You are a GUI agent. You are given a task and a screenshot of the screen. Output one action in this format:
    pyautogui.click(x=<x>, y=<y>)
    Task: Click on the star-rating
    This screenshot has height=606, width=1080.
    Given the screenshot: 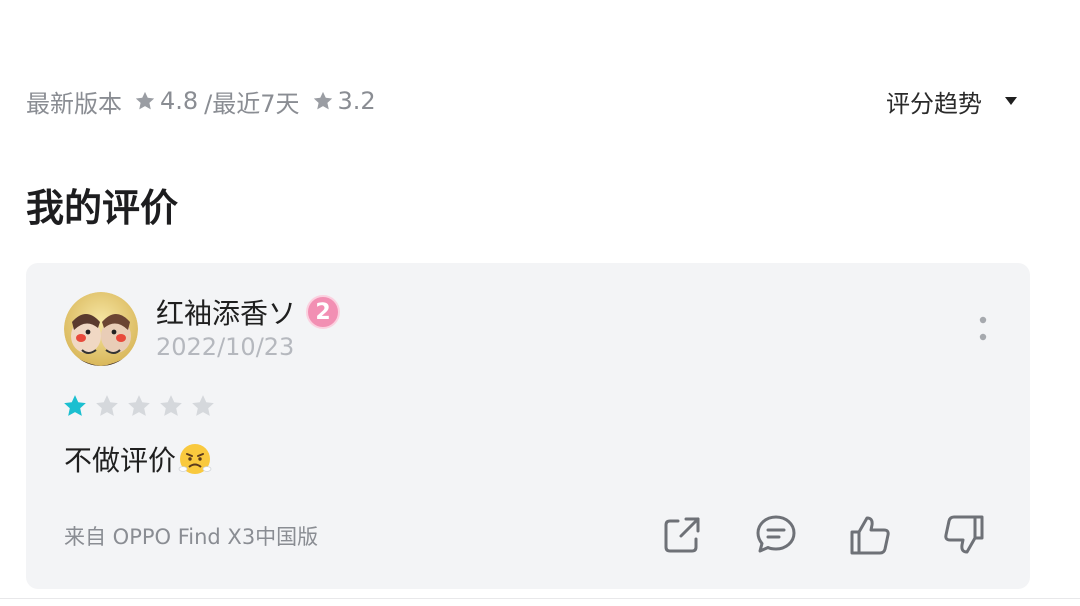 What is the action you would take?
    pyautogui.click(x=142, y=406)
    